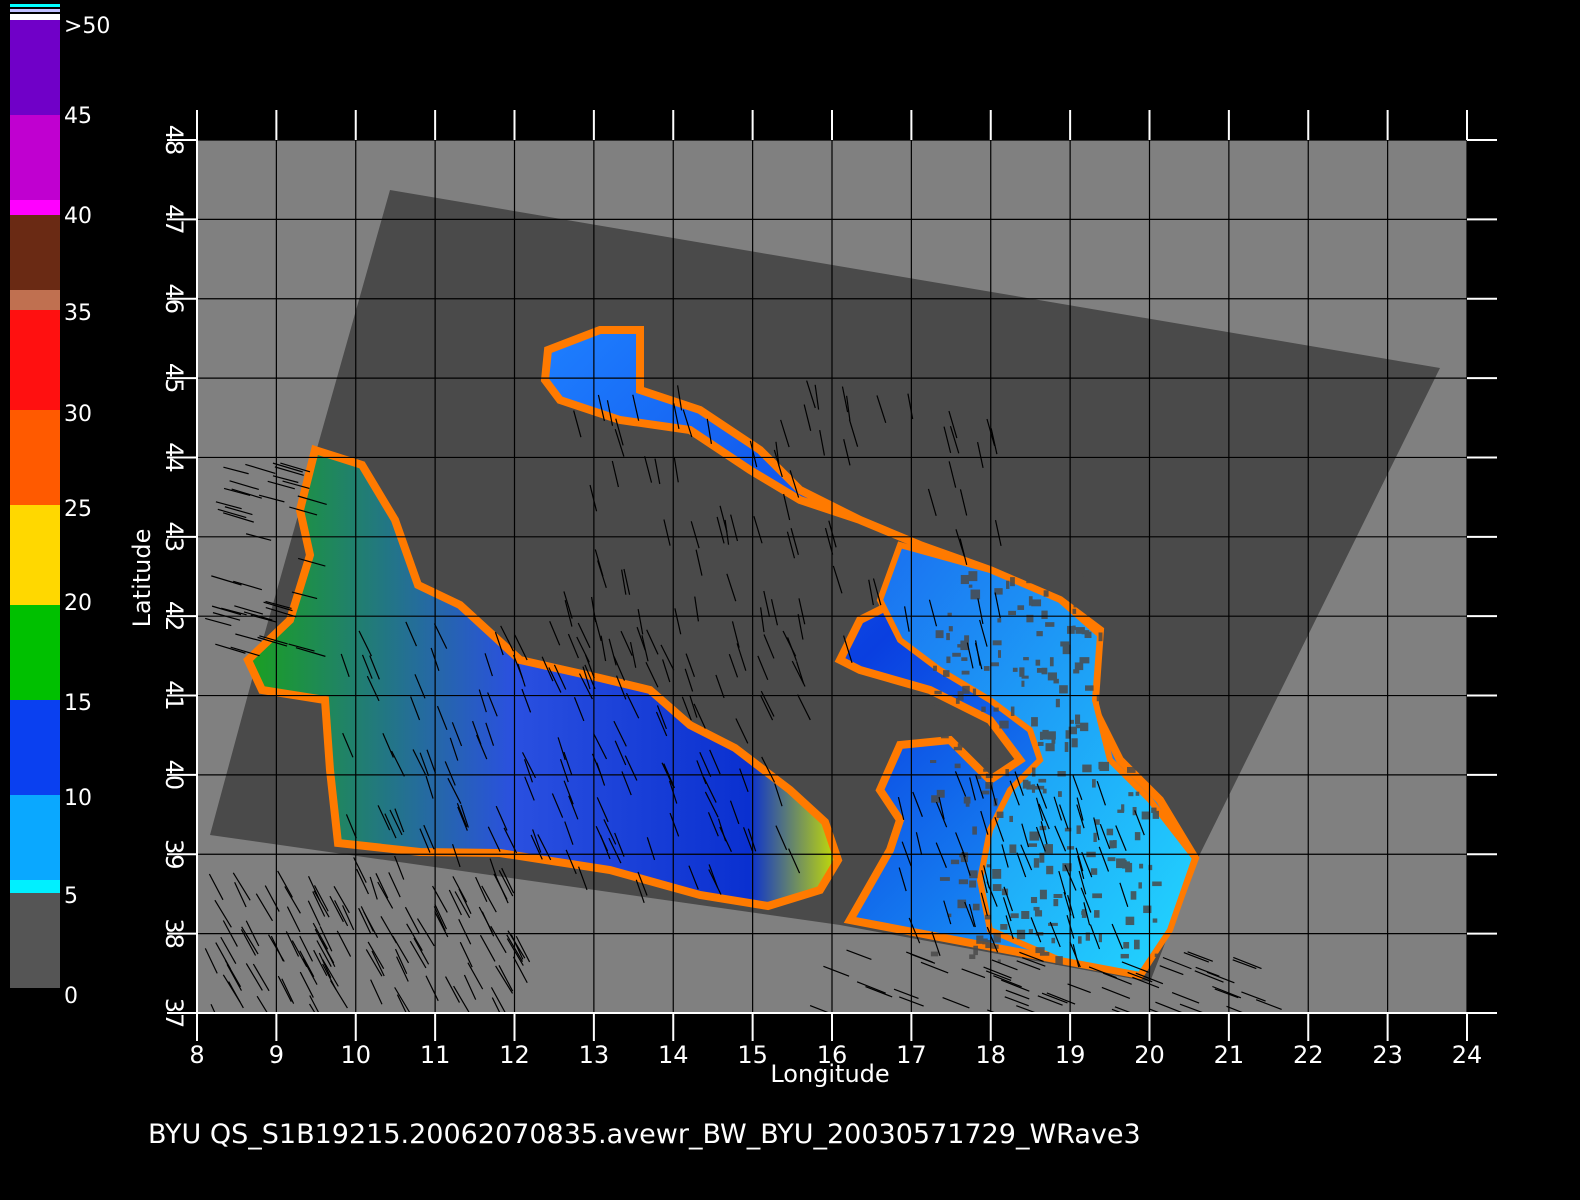  Describe the element at coordinates (752, 1055) in the screenshot. I see `lon-tick-label: 15` at that location.